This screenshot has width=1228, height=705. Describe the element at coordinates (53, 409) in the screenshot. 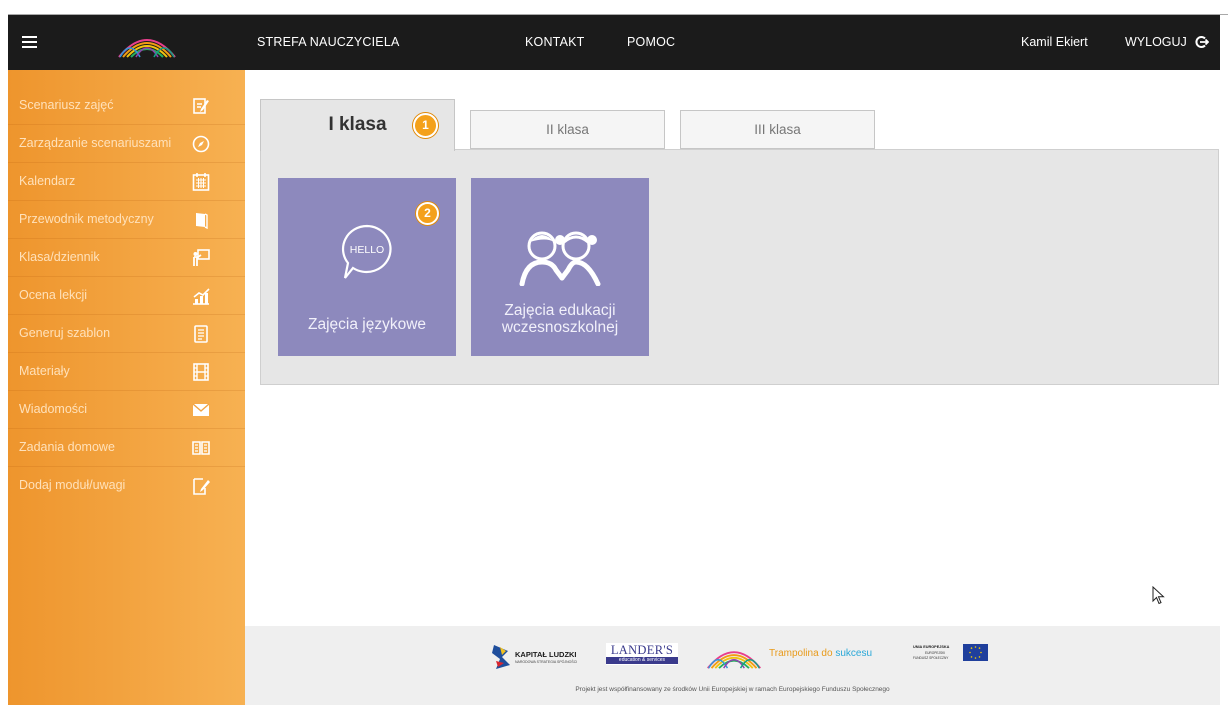

I see `sidebar-item-label: Wiadomości` at that location.